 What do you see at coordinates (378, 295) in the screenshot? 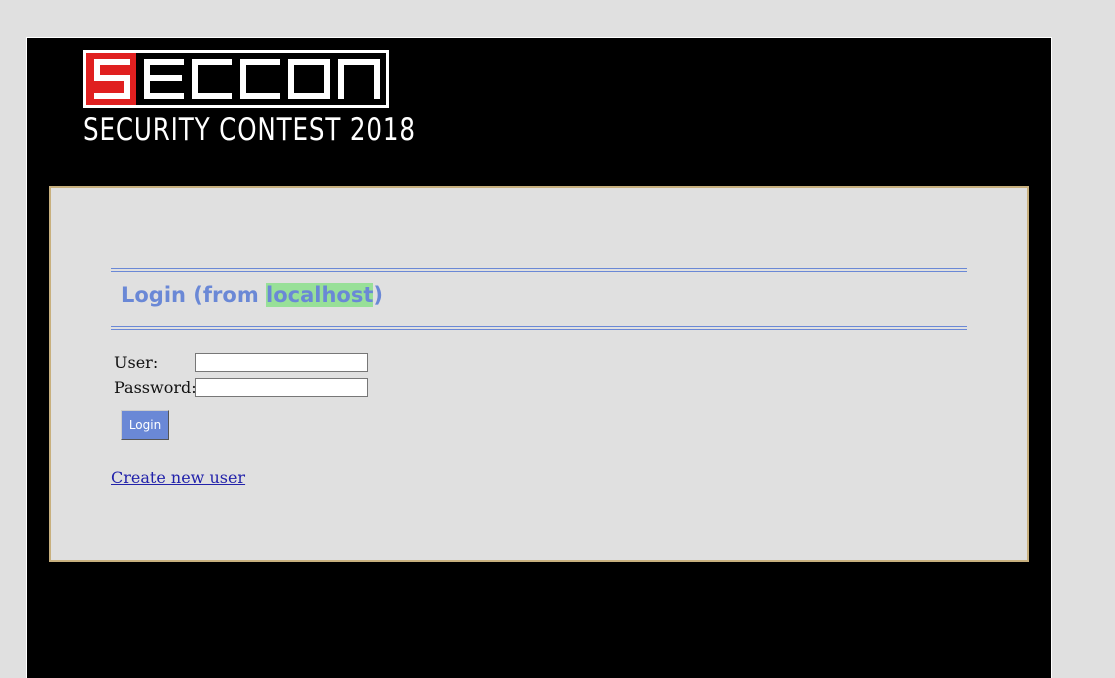
I see `login-title-suffix: )` at bounding box center [378, 295].